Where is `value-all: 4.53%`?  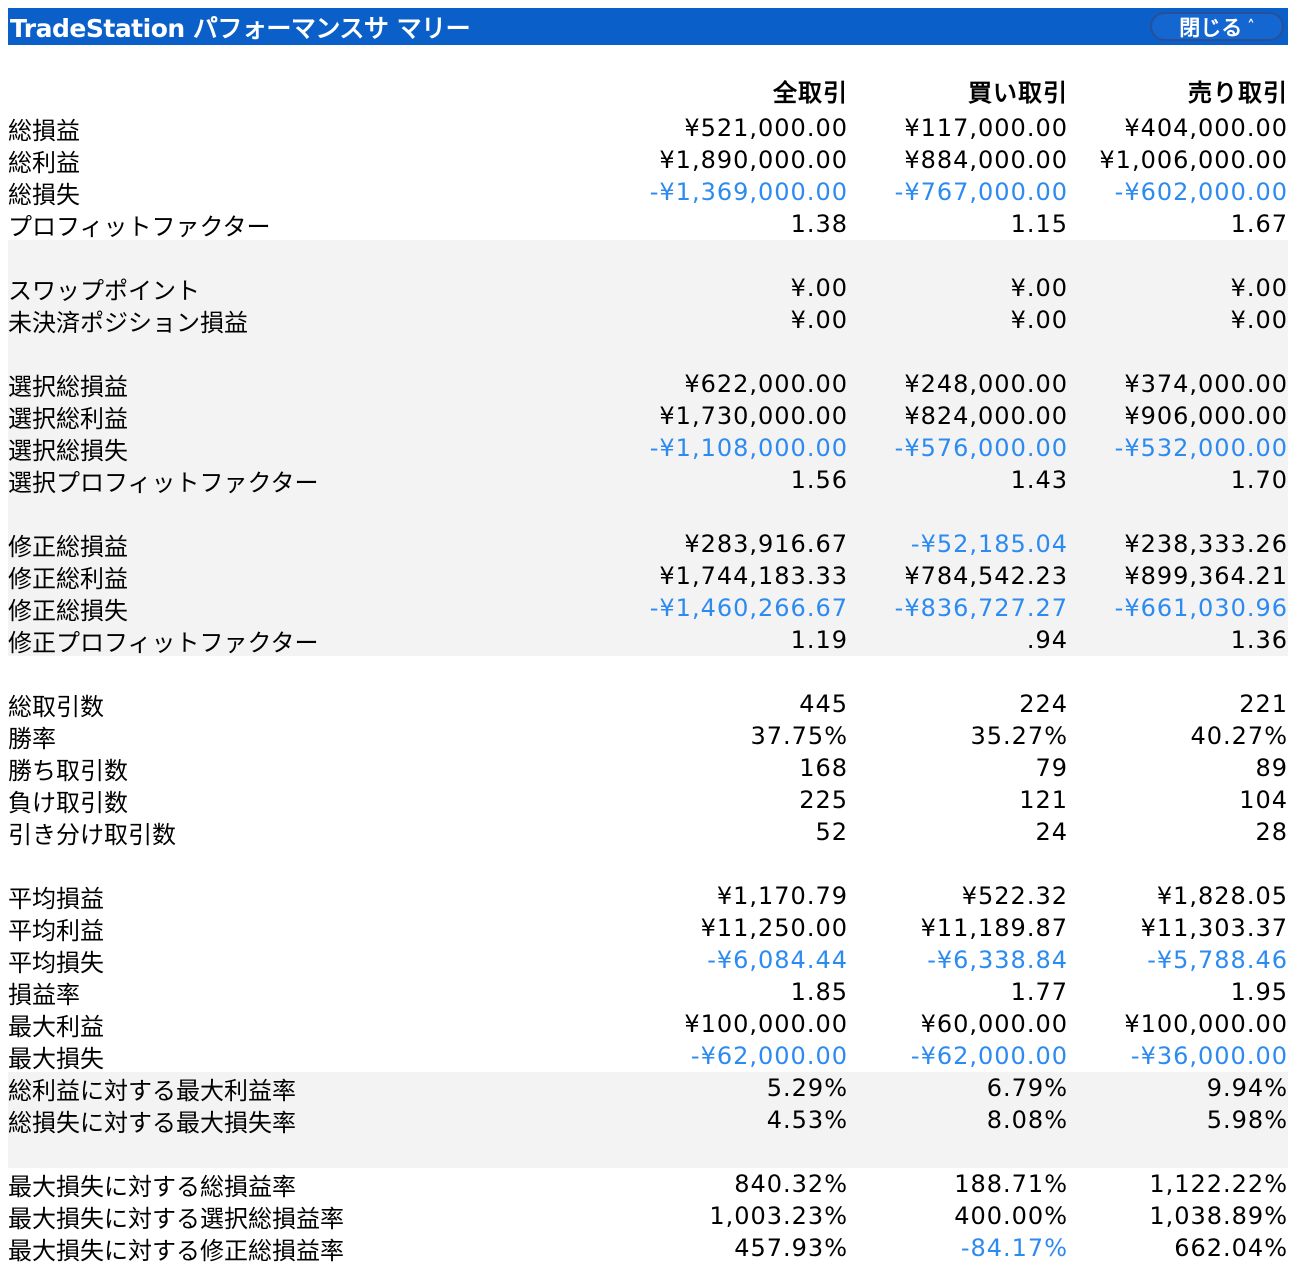 value-all: 4.53% is located at coordinates (807, 1120).